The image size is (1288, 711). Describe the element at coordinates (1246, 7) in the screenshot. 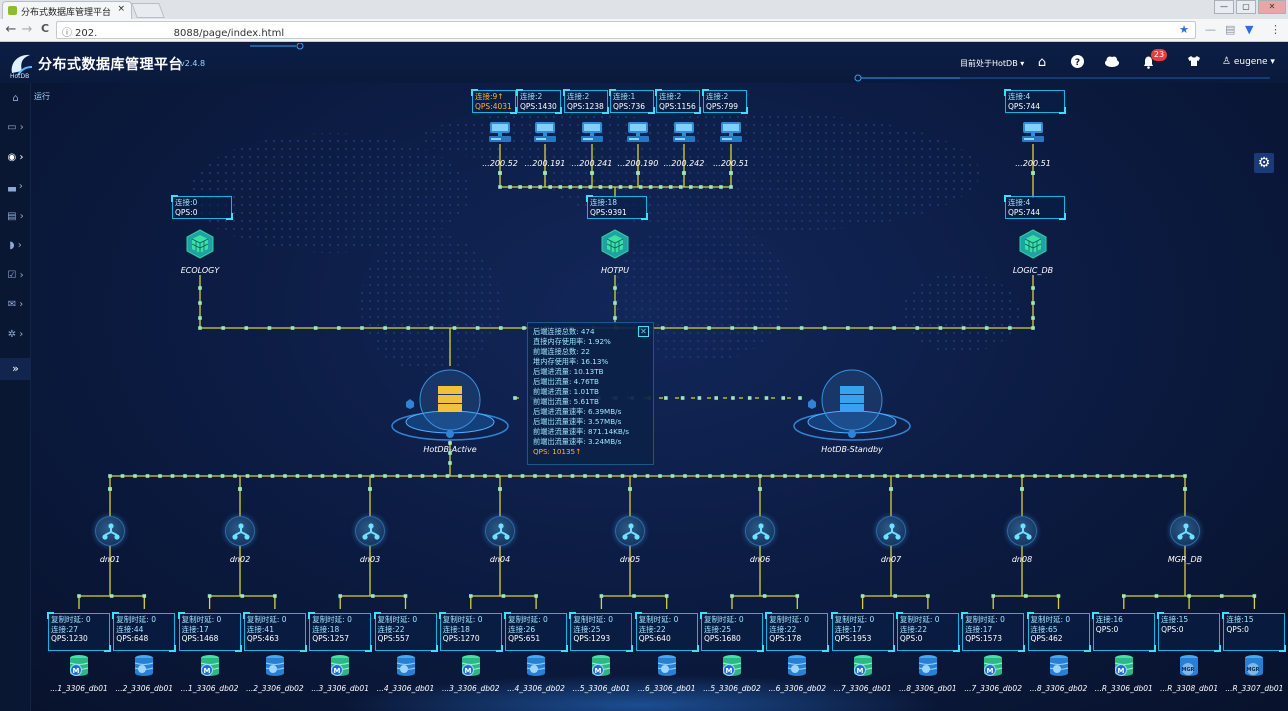

I see `maximize-button: ▢` at that location.